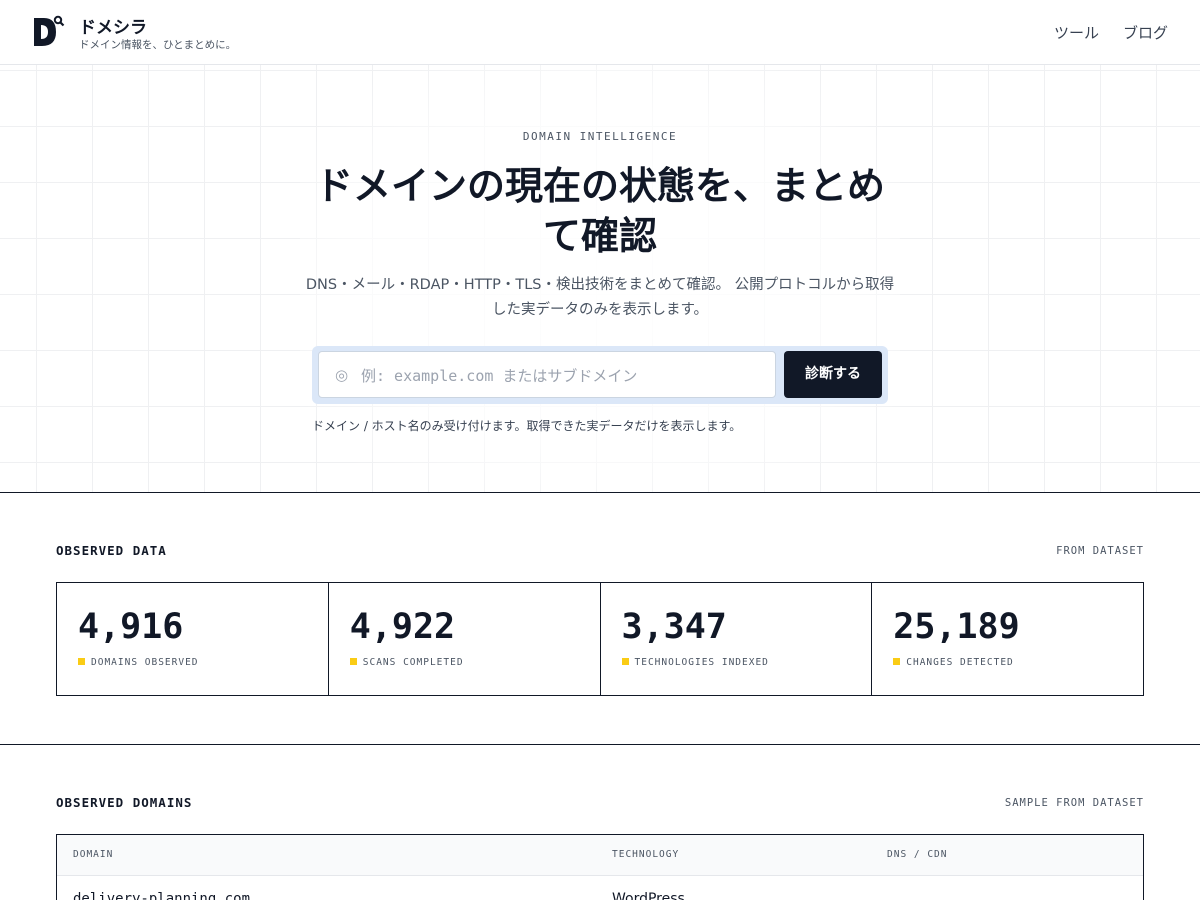  What do you see at coordinates (406, 662) in the screenshot?
I see `stat-label: SCANS COMPLETED` at bounding box center [406, 662].